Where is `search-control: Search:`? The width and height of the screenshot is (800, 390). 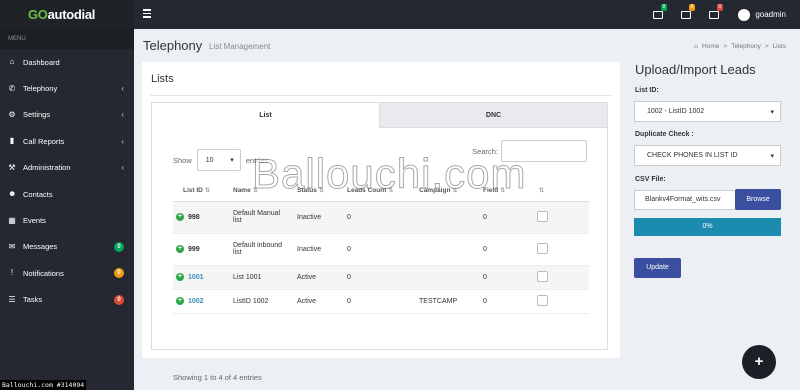 search-control: Search: is located at coordinates (529, 151).